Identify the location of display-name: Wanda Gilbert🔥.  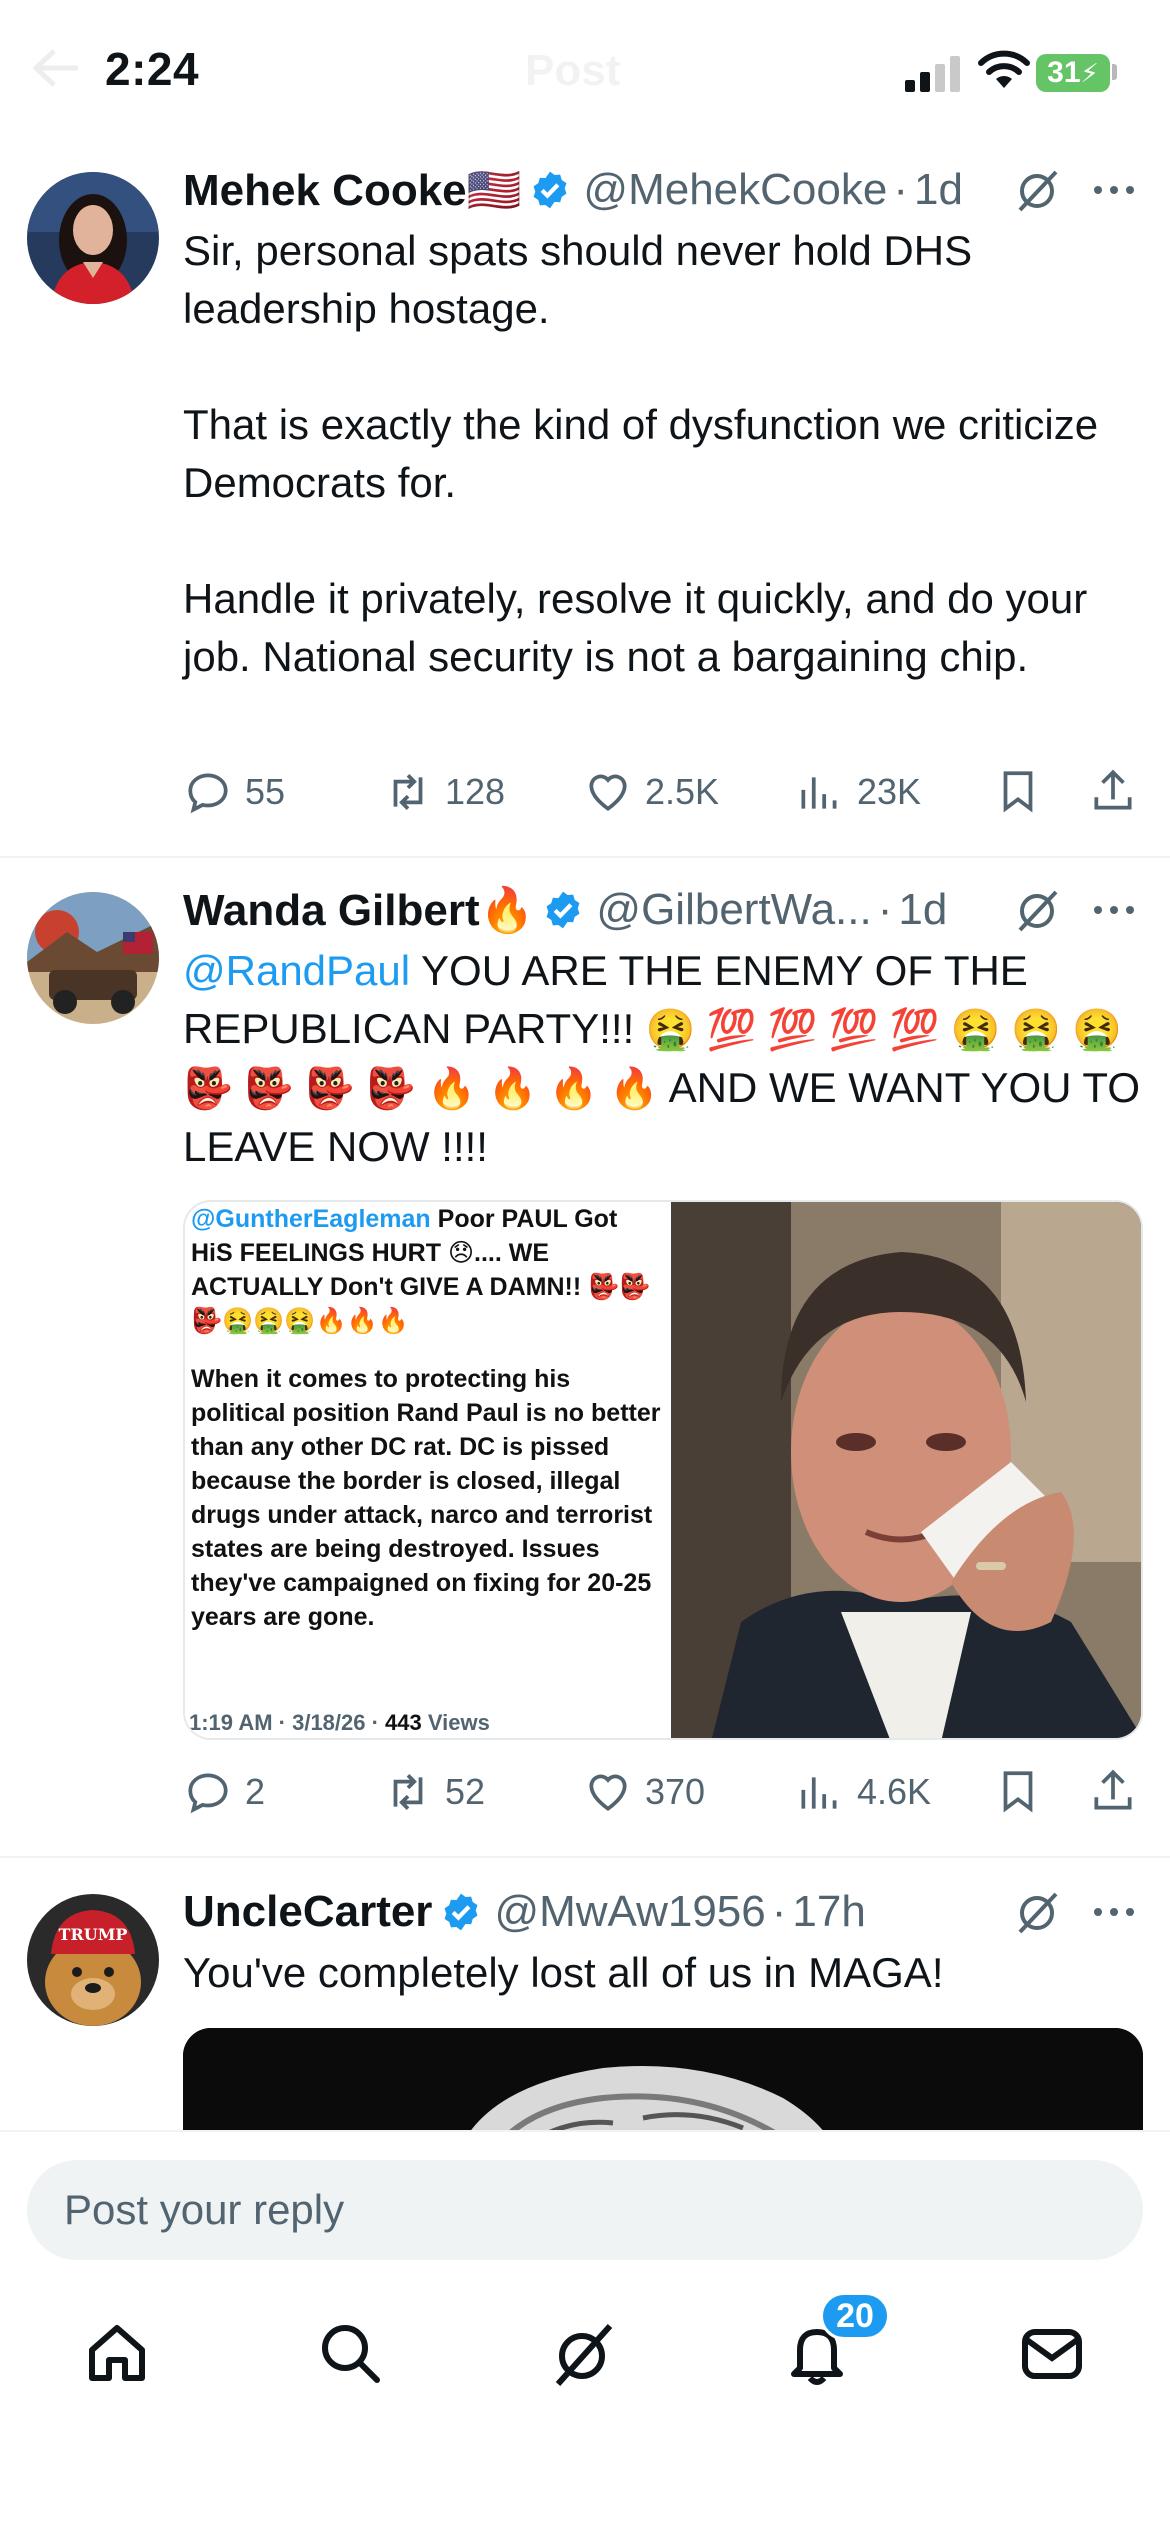
(358, 910).